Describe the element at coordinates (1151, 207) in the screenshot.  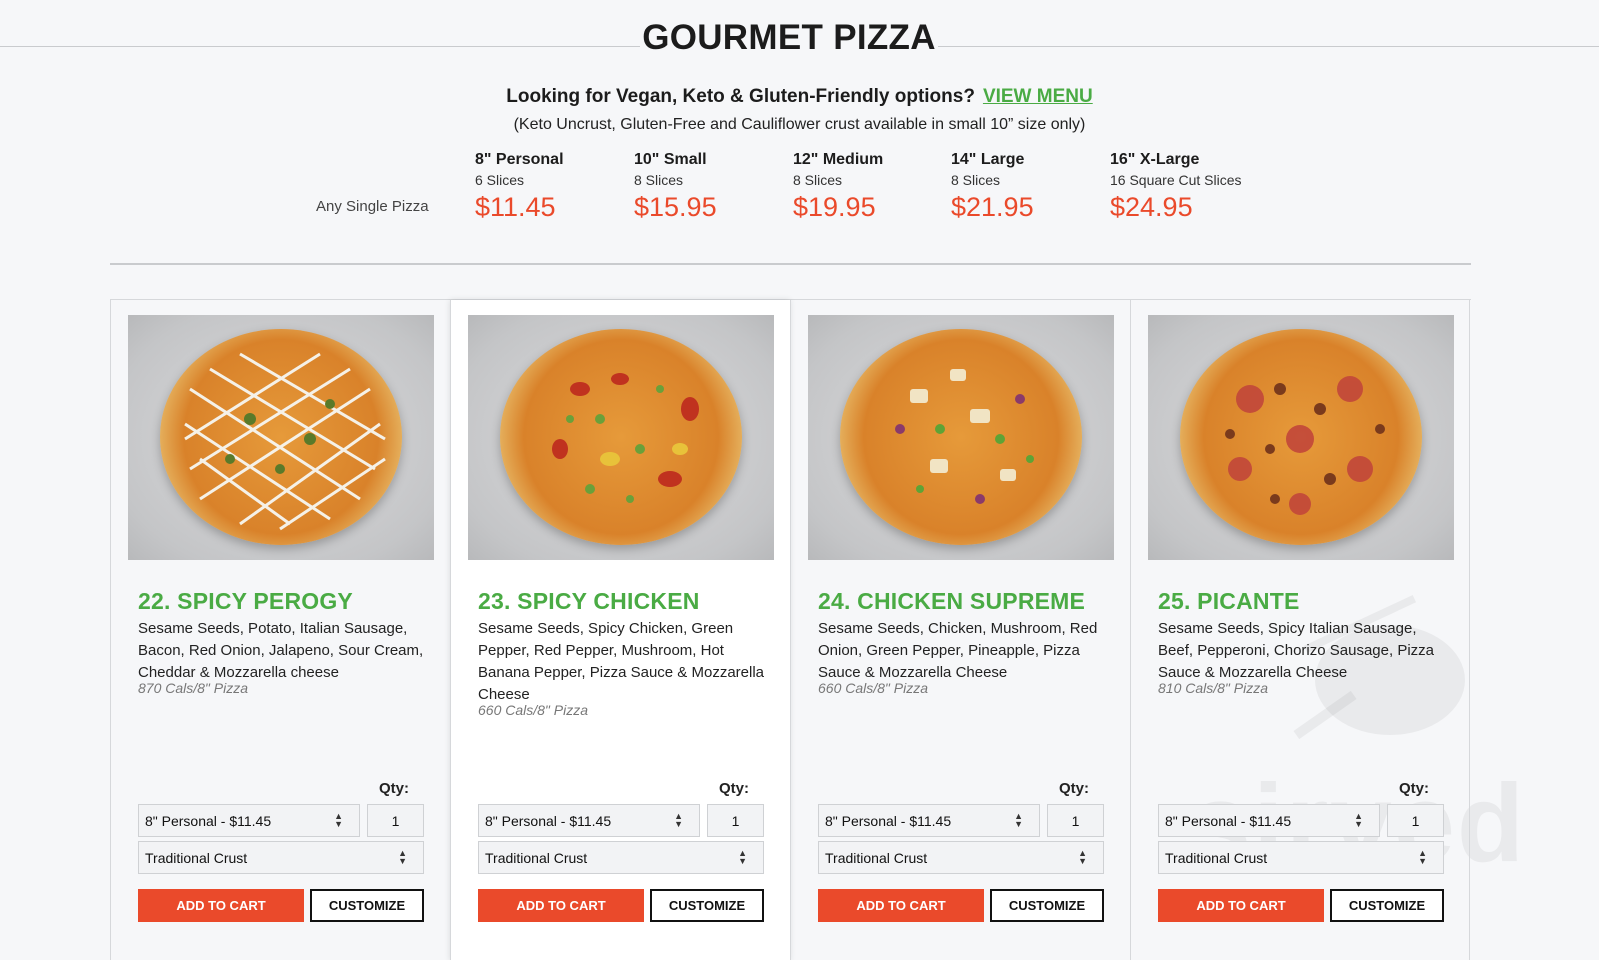
I see `size-price: $24.95` at that location.